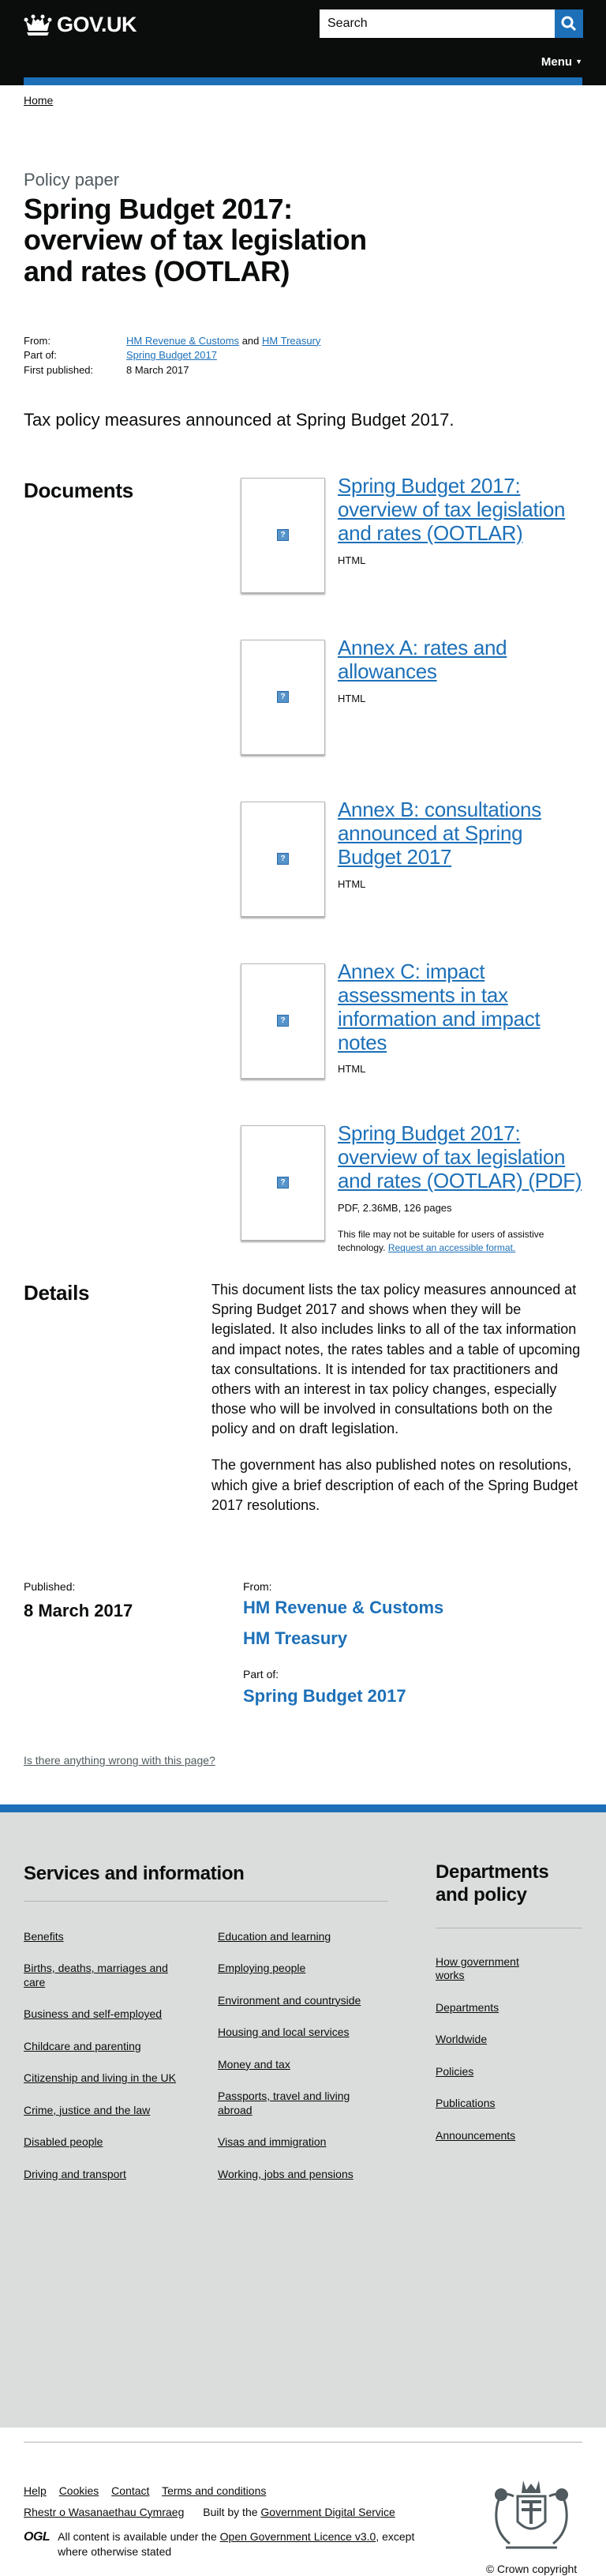 The image size is (606, 2576). What do you see at coordinates (303, 81) in the screenshot?
I see `header-rule` at bounding box center [303, 81].